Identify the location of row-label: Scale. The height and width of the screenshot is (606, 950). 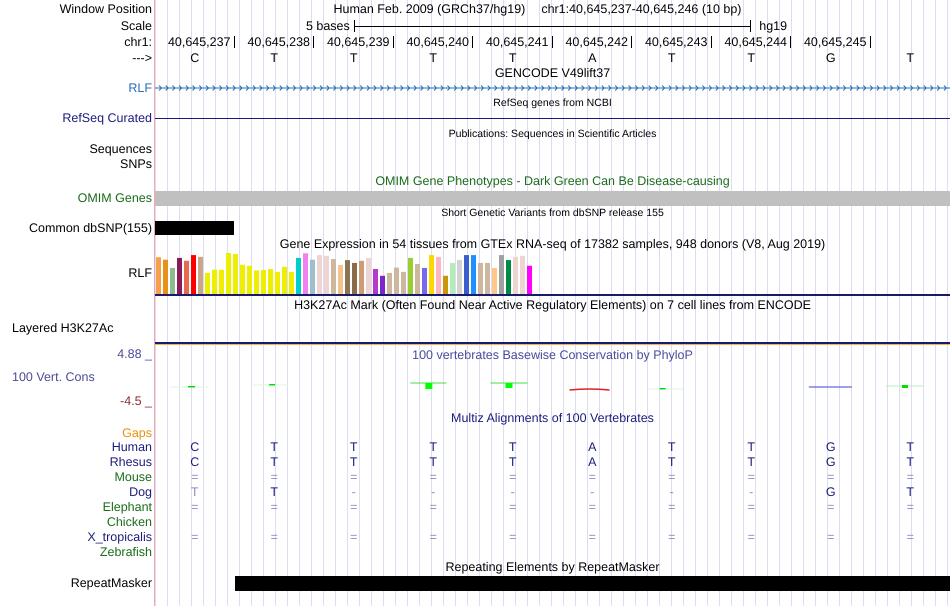
(77, 26).